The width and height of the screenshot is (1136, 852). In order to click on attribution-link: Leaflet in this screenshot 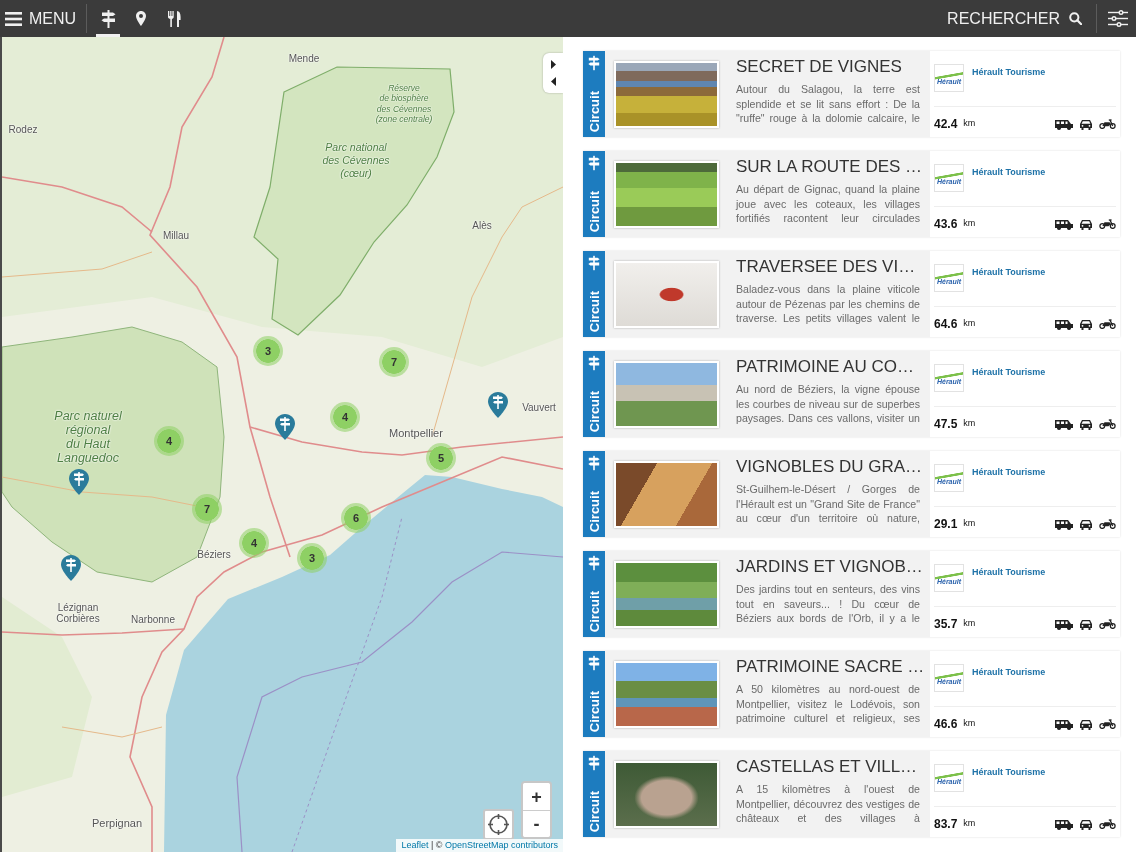, I will do `click(415, 845)`.